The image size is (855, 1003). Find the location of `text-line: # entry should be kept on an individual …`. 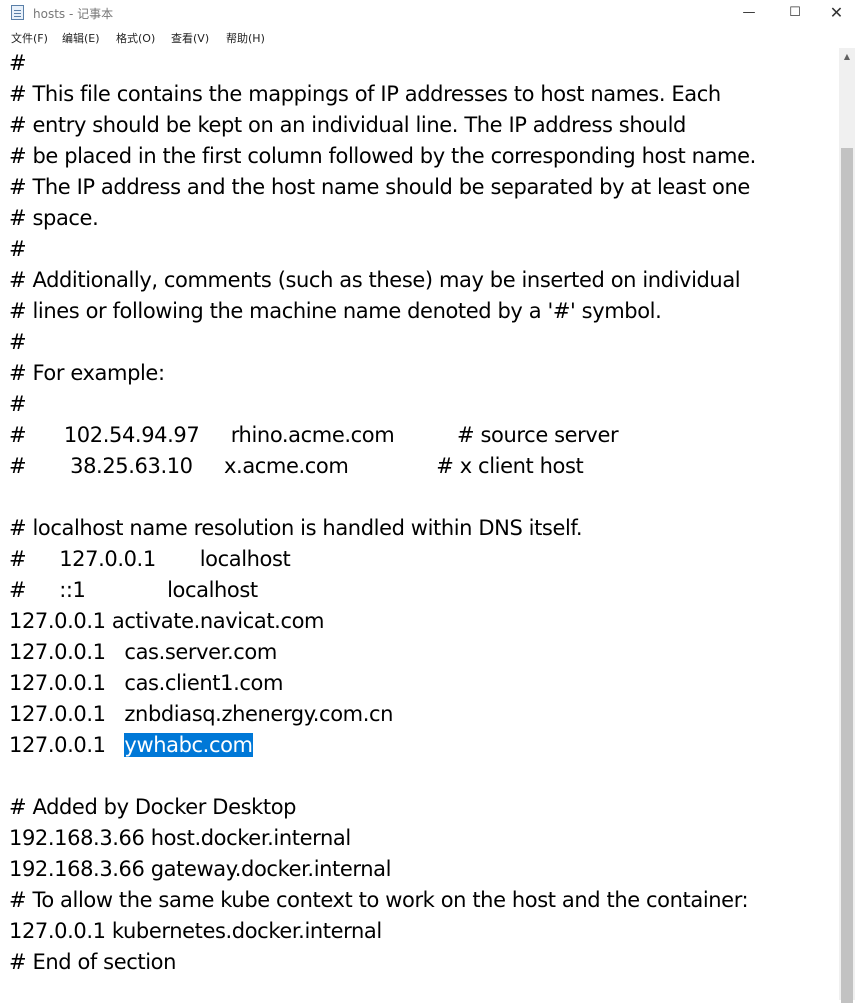

text-line: # entry should be kept on an individual … is located at coordinates (347, 125).